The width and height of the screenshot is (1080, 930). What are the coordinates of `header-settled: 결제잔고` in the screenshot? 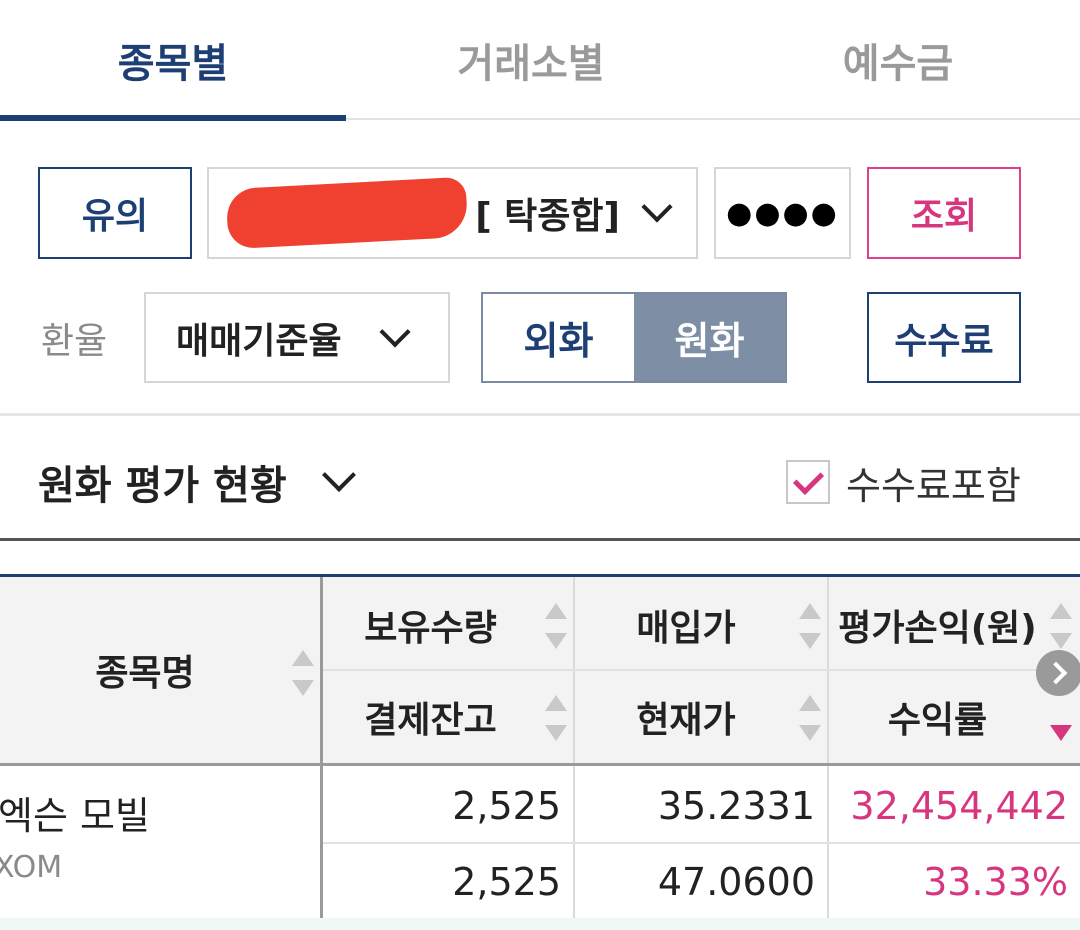 It's located at (430, 717).